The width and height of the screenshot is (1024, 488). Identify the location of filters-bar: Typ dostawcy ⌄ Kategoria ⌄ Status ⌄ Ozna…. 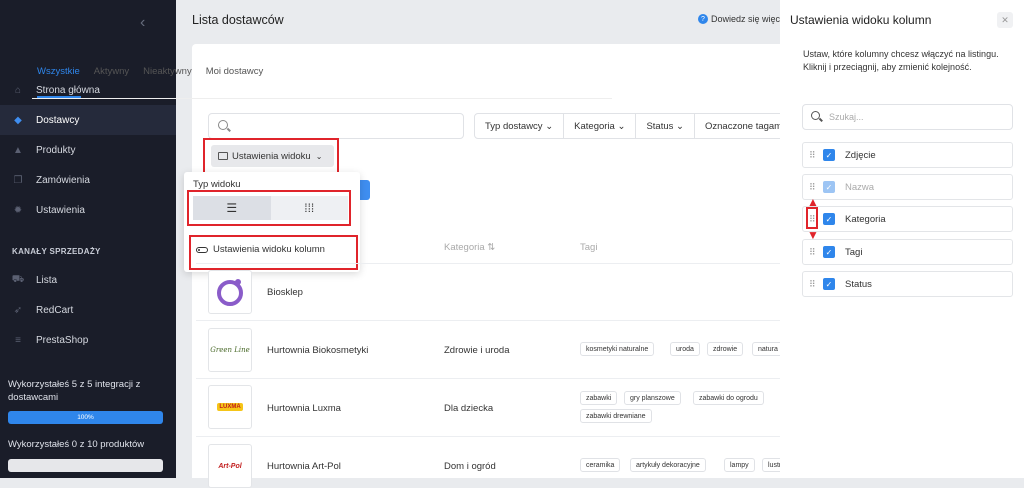
(635, 126).